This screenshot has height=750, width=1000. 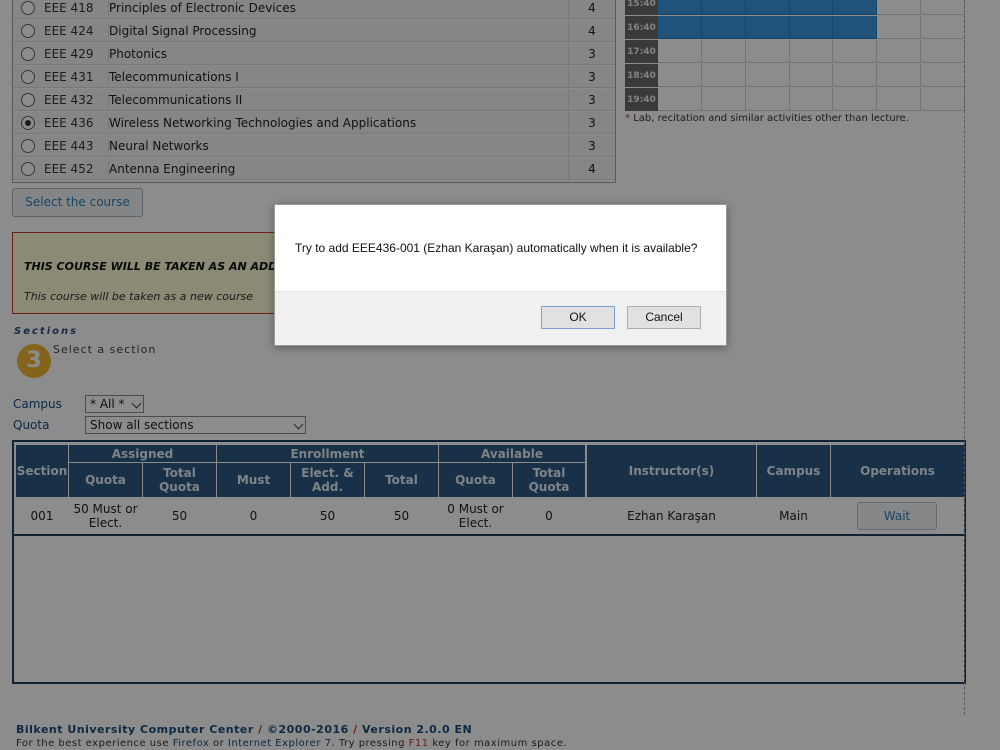 I want to click on dialog-footer: OK Cancel, so click(x=500, y=318).